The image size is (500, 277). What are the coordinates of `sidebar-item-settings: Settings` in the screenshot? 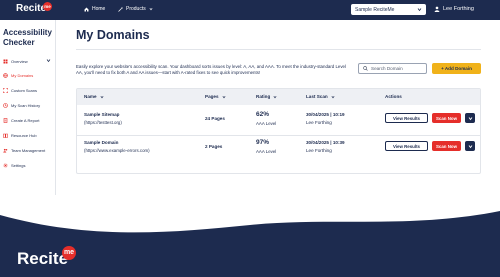 It's located at (29, 165).